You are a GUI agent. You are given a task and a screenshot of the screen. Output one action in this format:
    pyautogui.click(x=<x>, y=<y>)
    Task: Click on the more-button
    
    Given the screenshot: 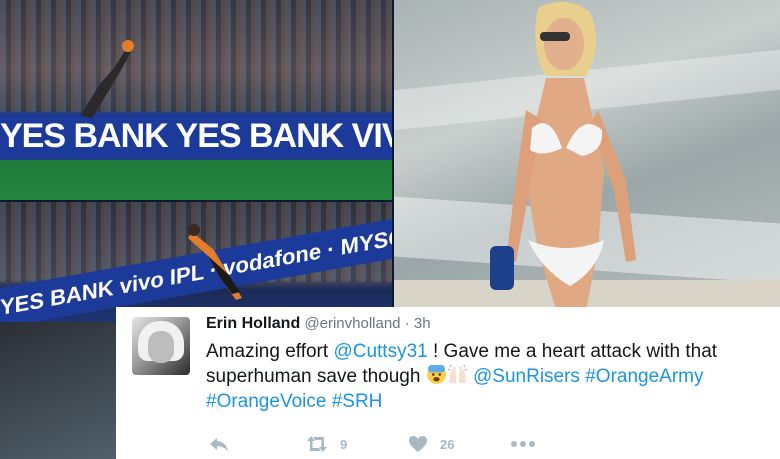 What is the action you would take?
    pyautogui.click(x=523, y=444)
    